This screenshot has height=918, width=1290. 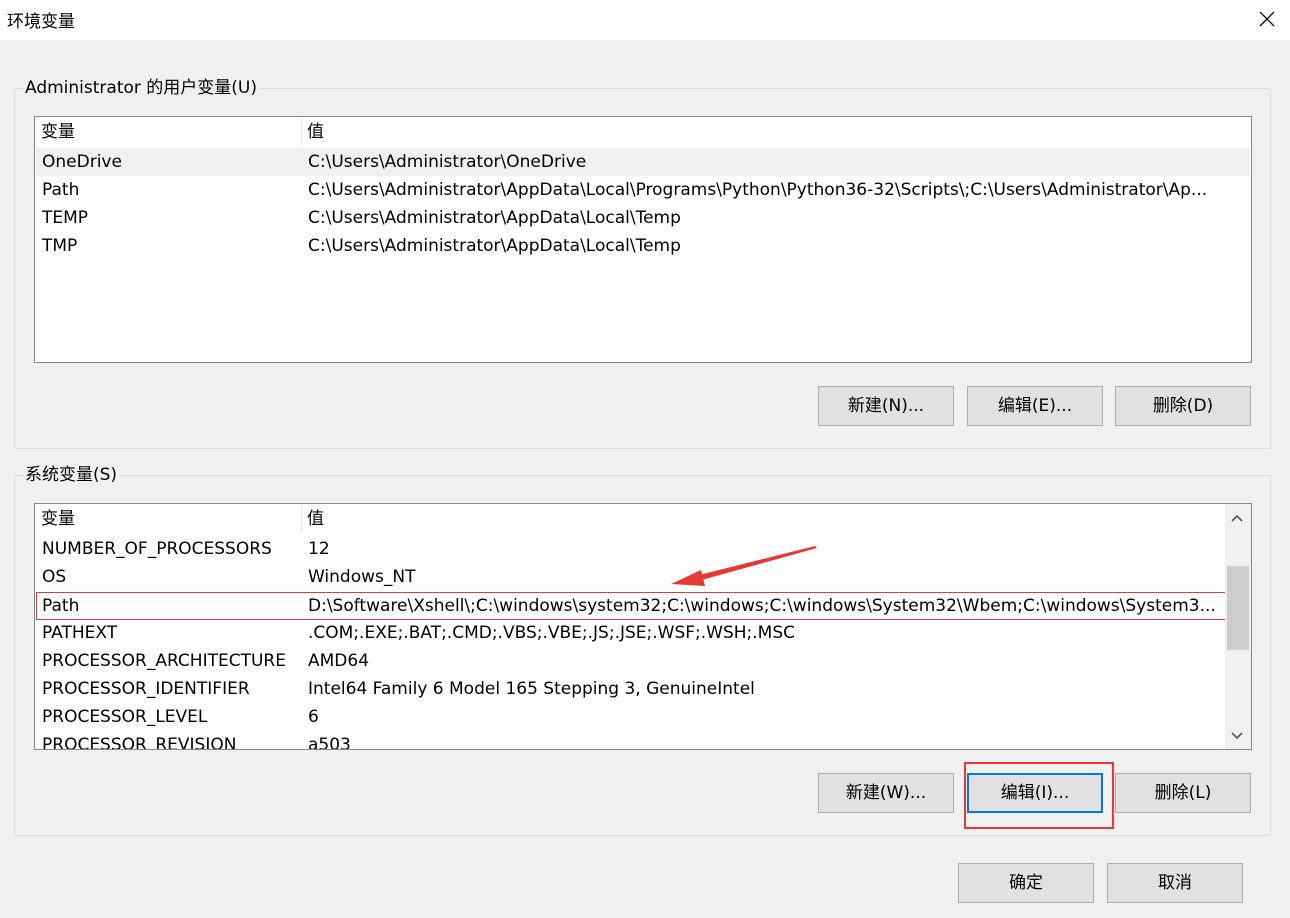 I want to click on var-name: PROCESSOR_REVISION, so click(x=139, y=742).